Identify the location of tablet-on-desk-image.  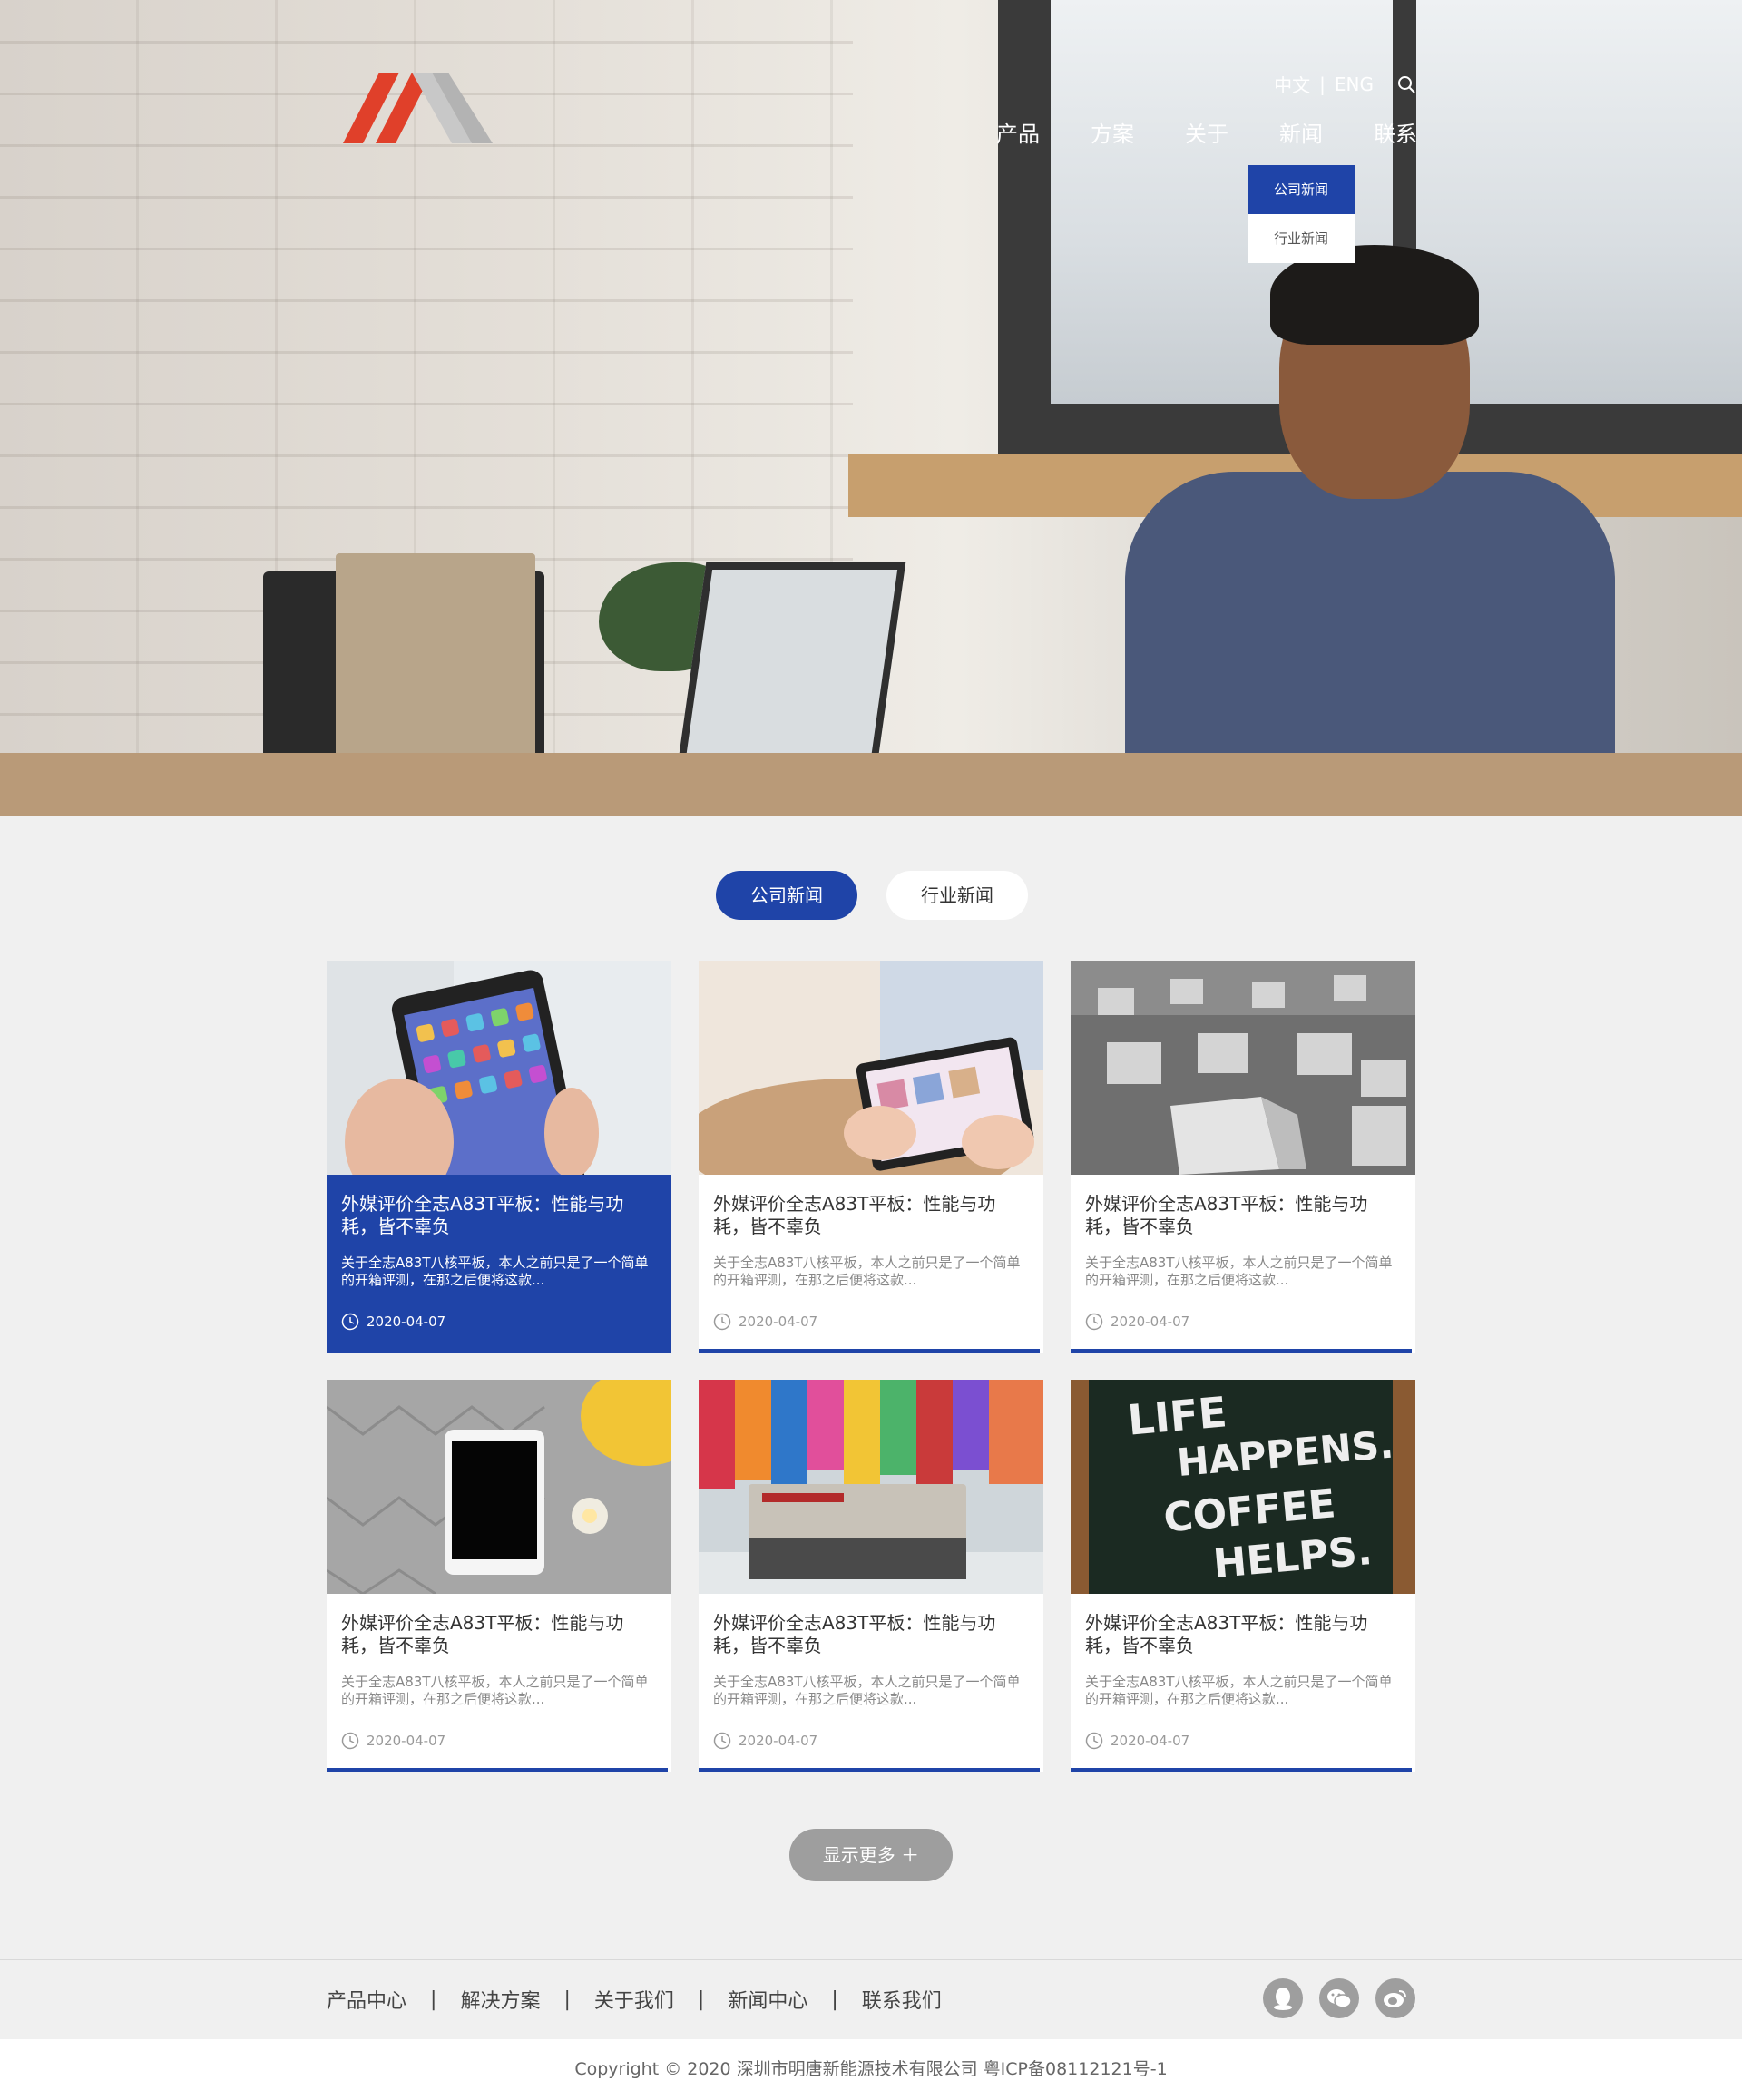
(871, 1068).